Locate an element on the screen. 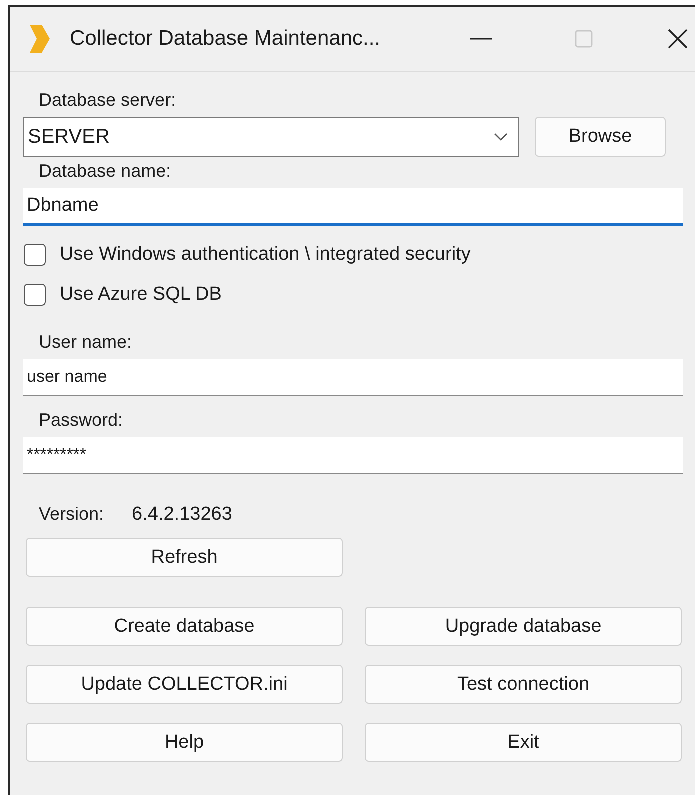 The height and width of the screenshot is (802, 695). version-label: Version: is located at coordinates (71, 515).